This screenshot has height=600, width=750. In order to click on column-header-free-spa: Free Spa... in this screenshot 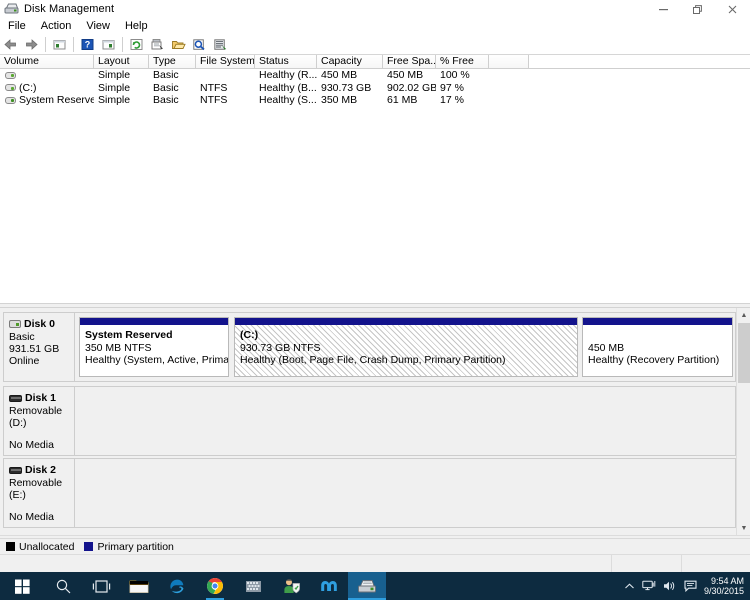, I will do `click(409, 61)`.